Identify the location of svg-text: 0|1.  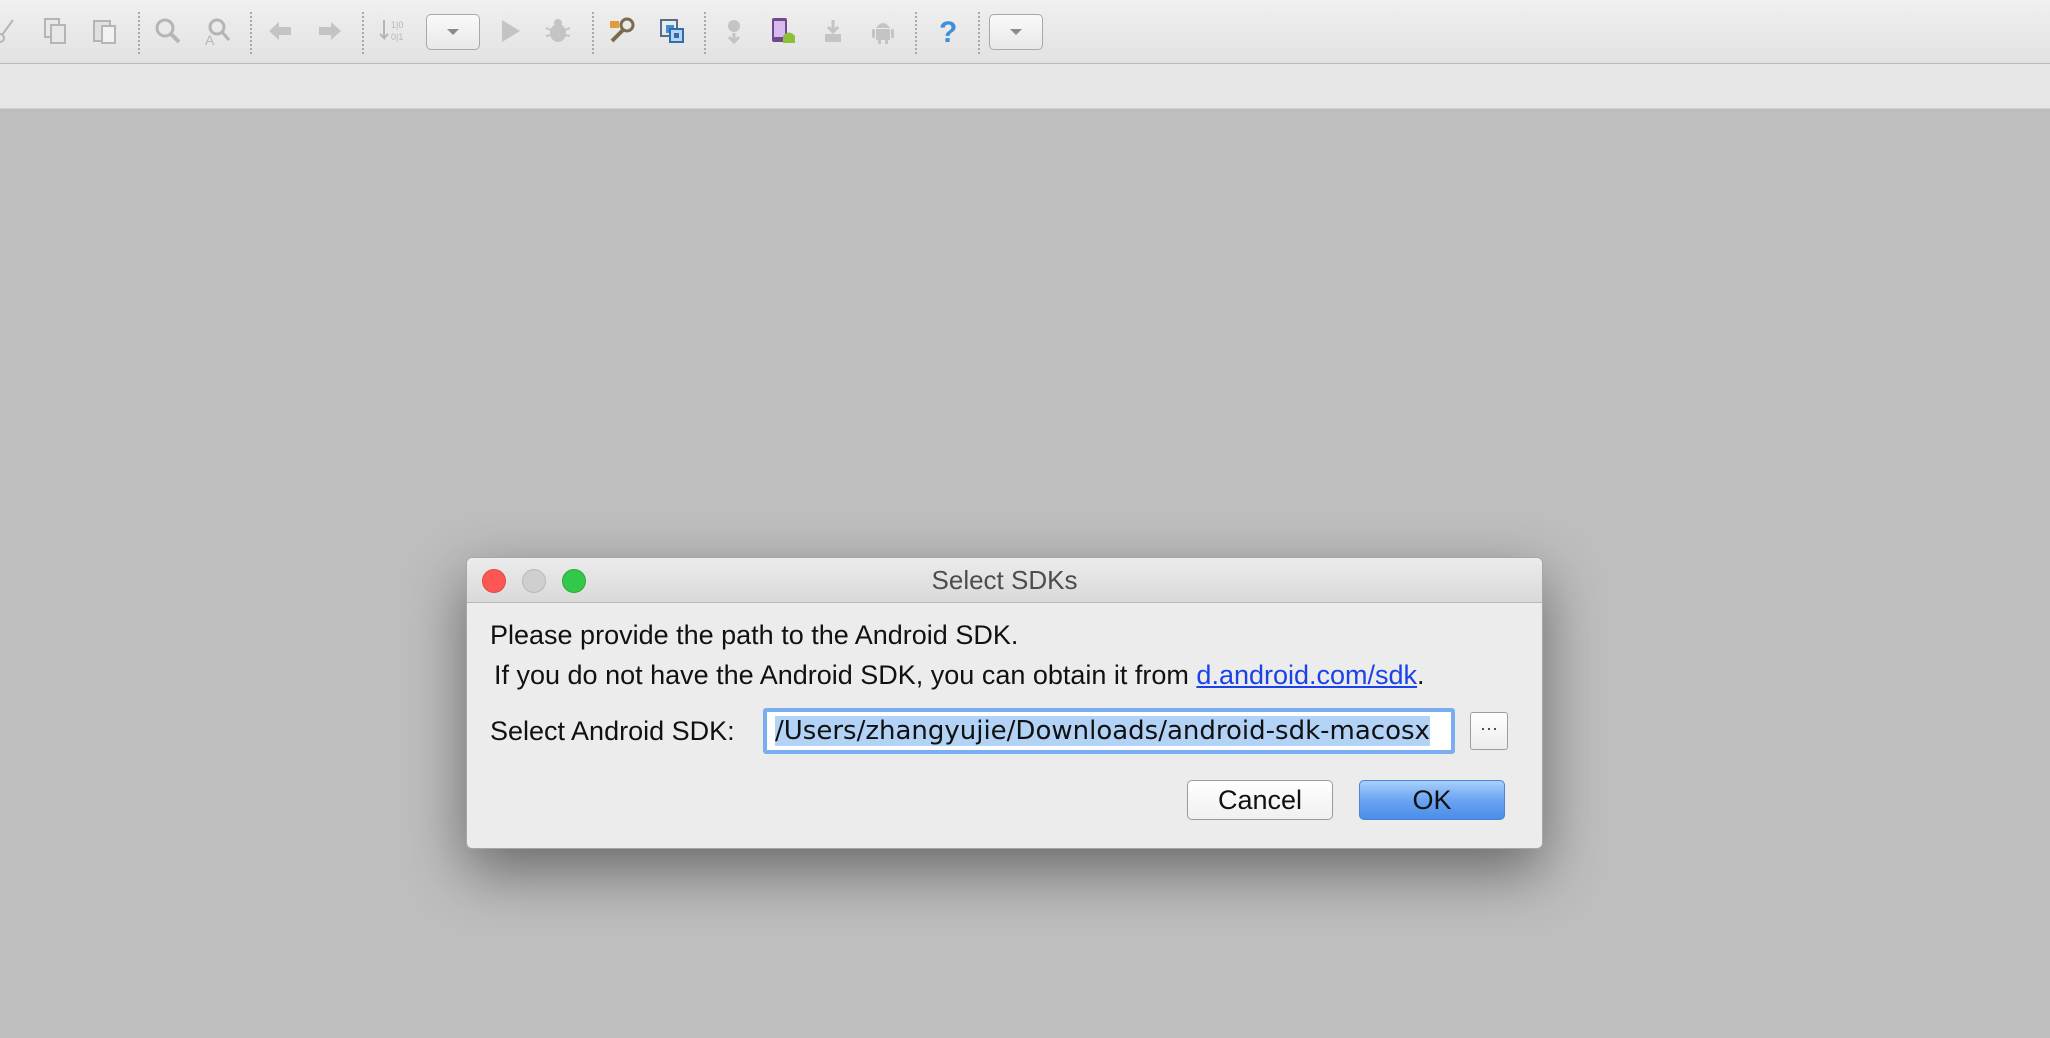
(397, 37).